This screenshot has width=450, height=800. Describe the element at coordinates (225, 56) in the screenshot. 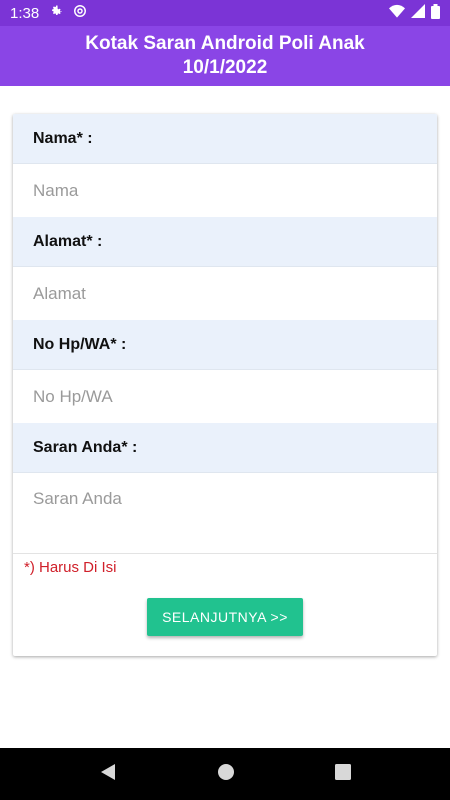

I see `app-header: Kotak Saran Android Poli Anak 10/1/2022` at that location.